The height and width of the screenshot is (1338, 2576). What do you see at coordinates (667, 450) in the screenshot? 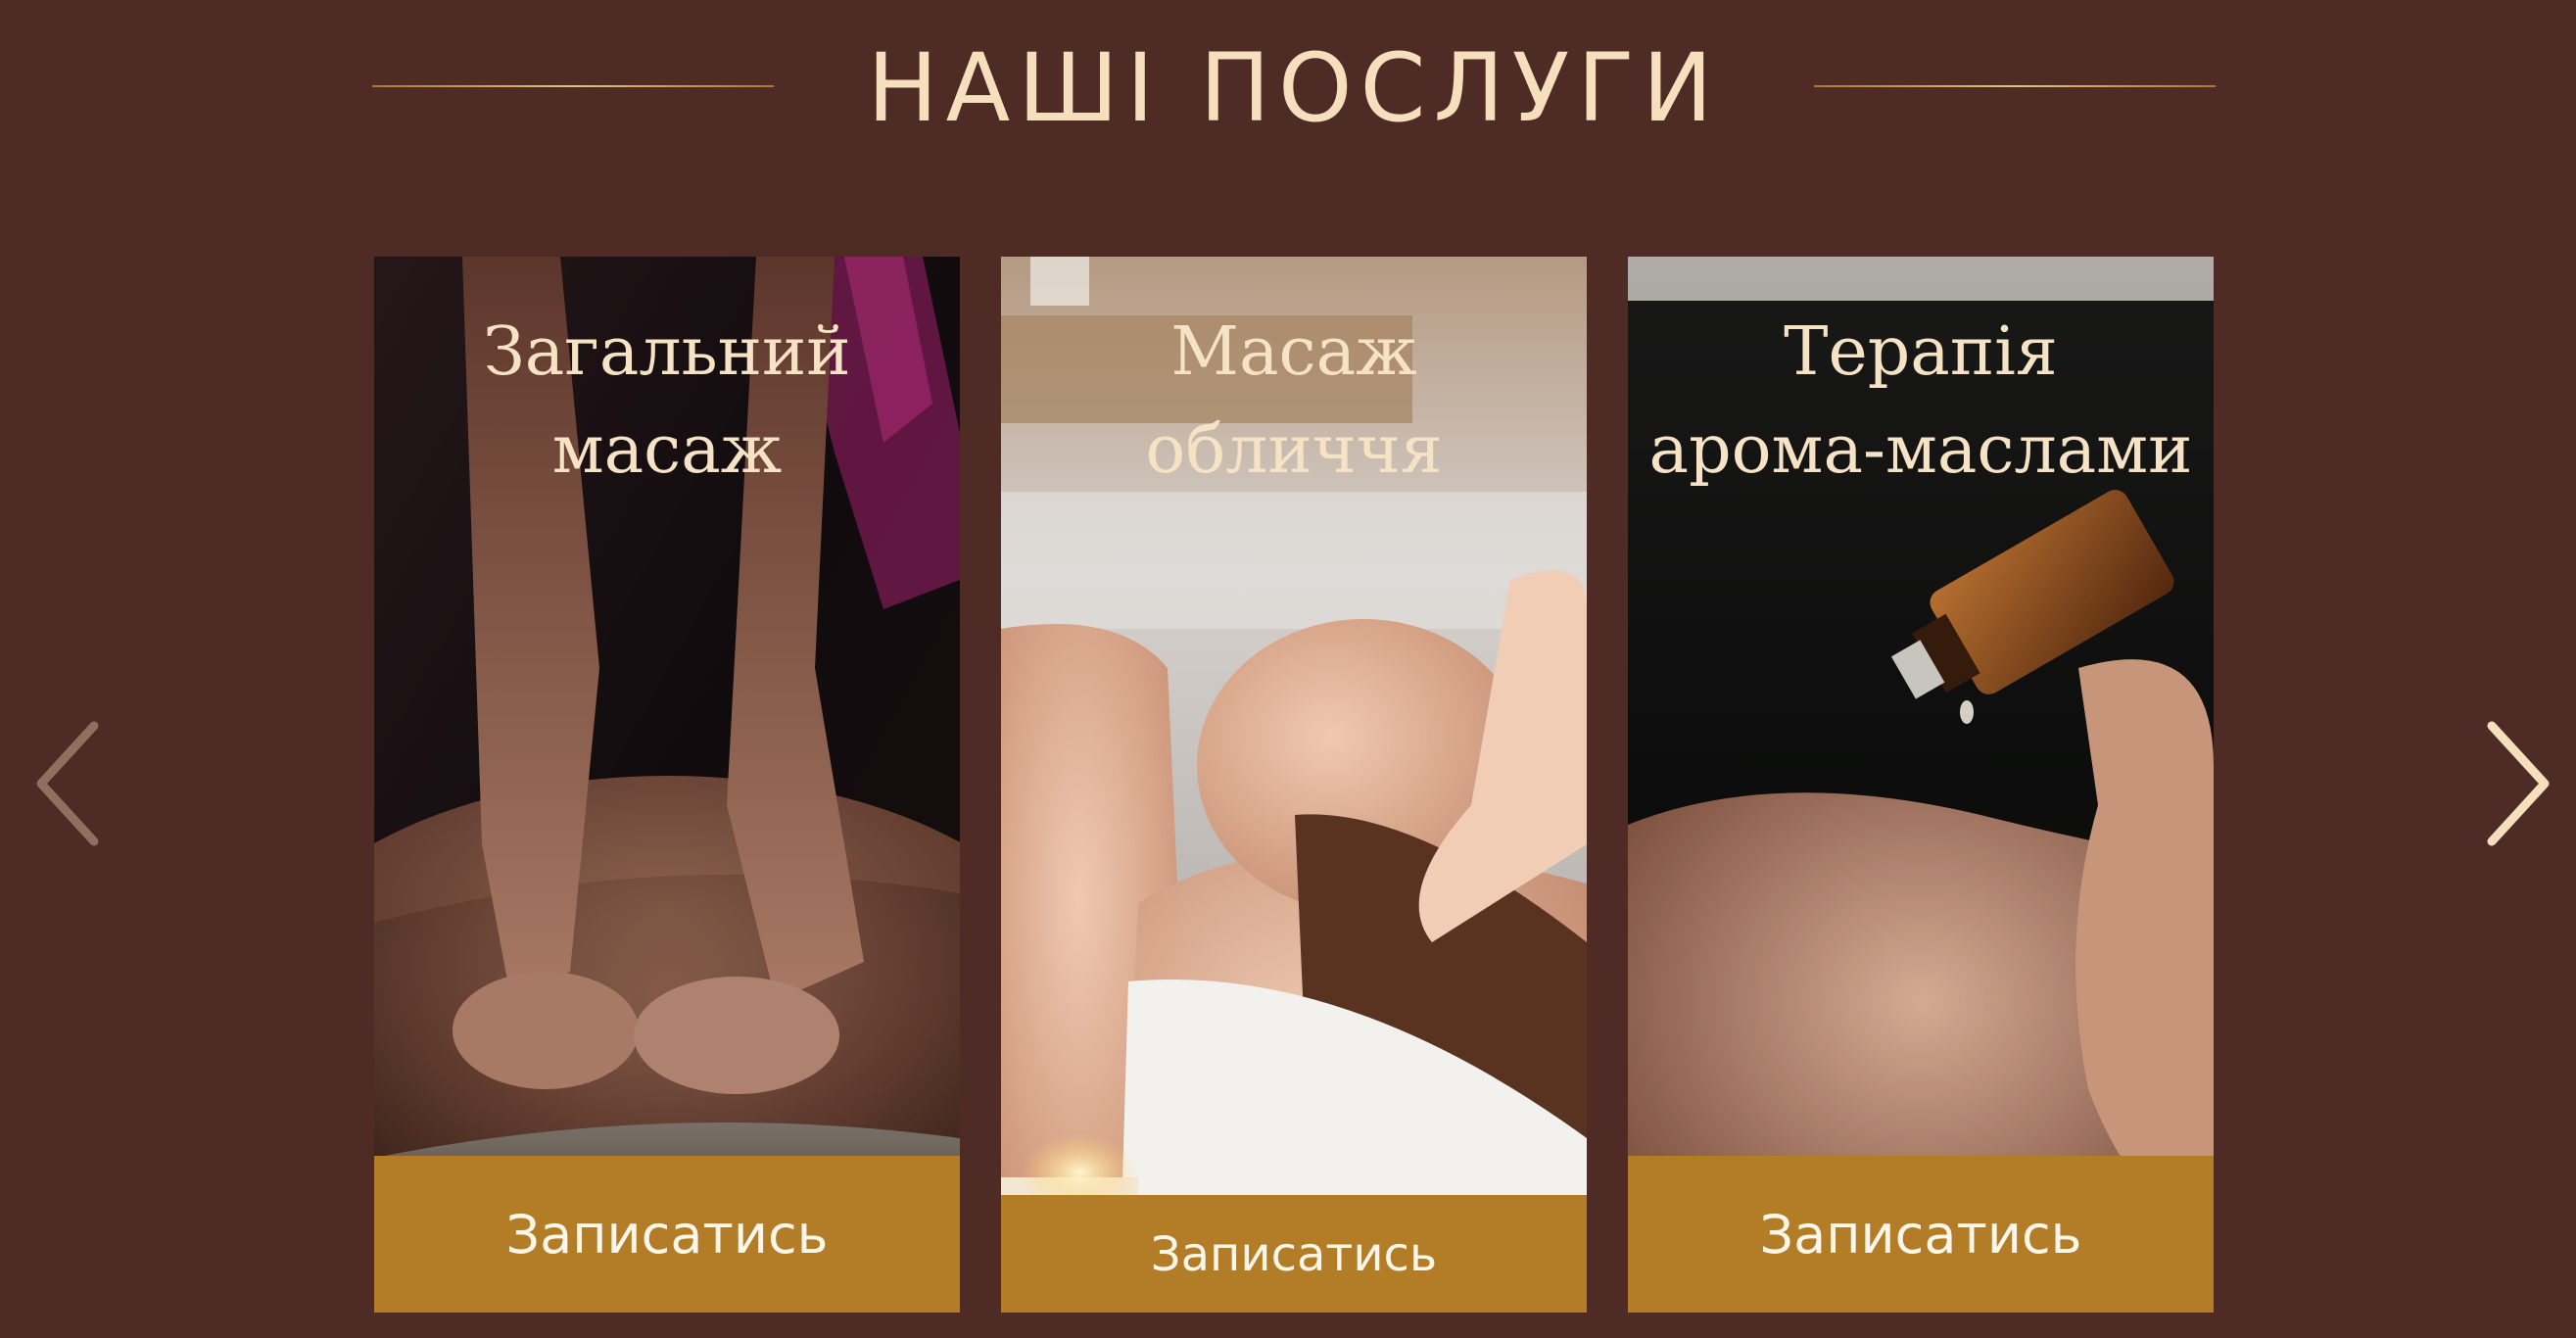
I see `card-title-line: масаж` at bounding box center [667, 450].